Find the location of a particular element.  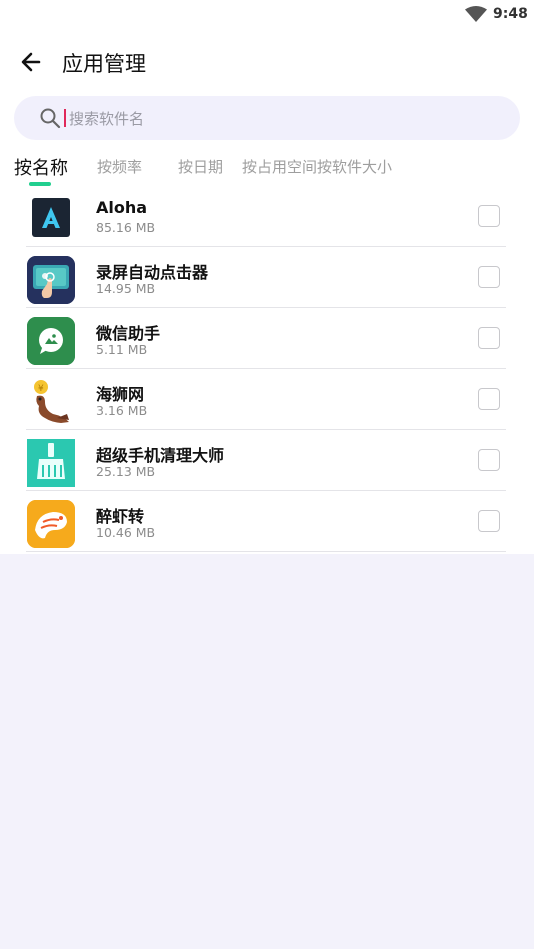

app-size: 3.16 MB is located at coordinates (122, 410).